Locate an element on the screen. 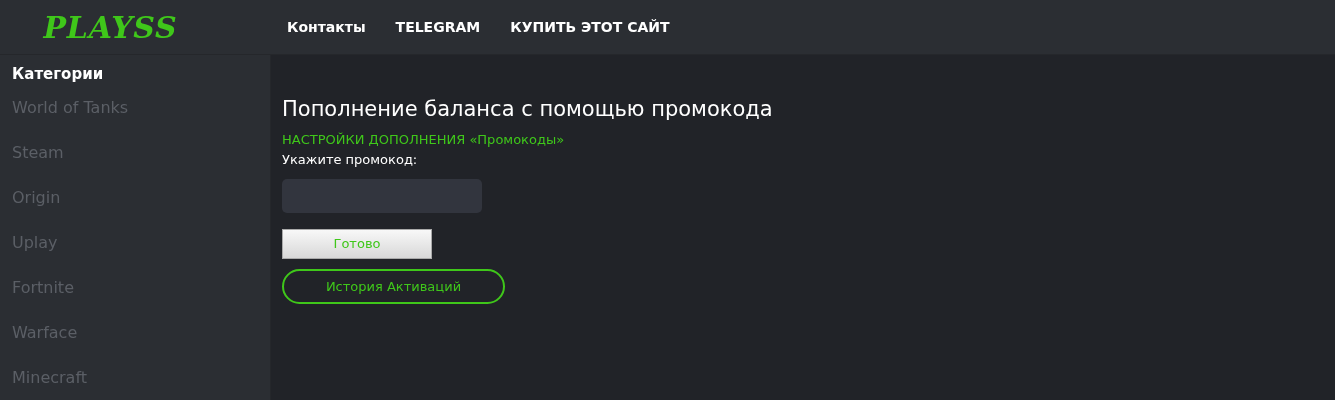  history-button: История Активаций is located at coordinates (393, 286).